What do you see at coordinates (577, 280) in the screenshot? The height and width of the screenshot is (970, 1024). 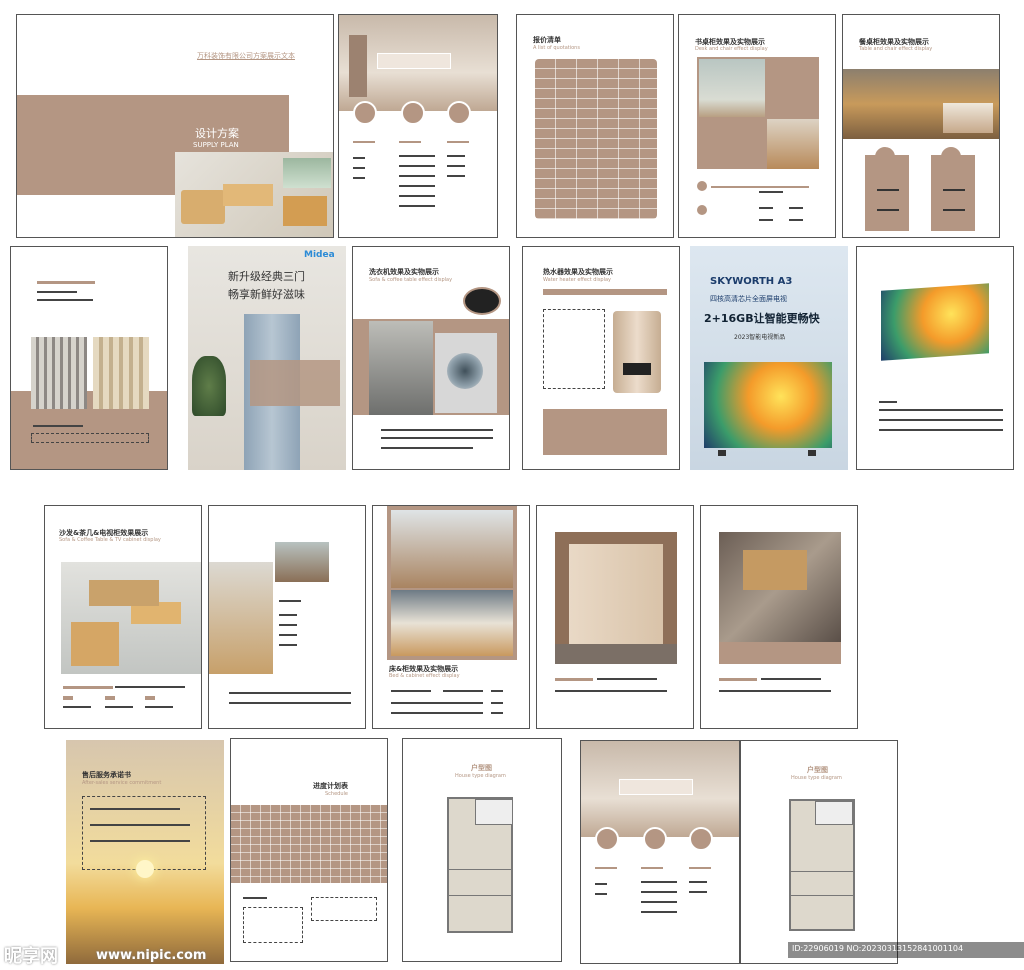 I see `heater-subtitle: Water heater effect display` at bounding box center [577, 280].